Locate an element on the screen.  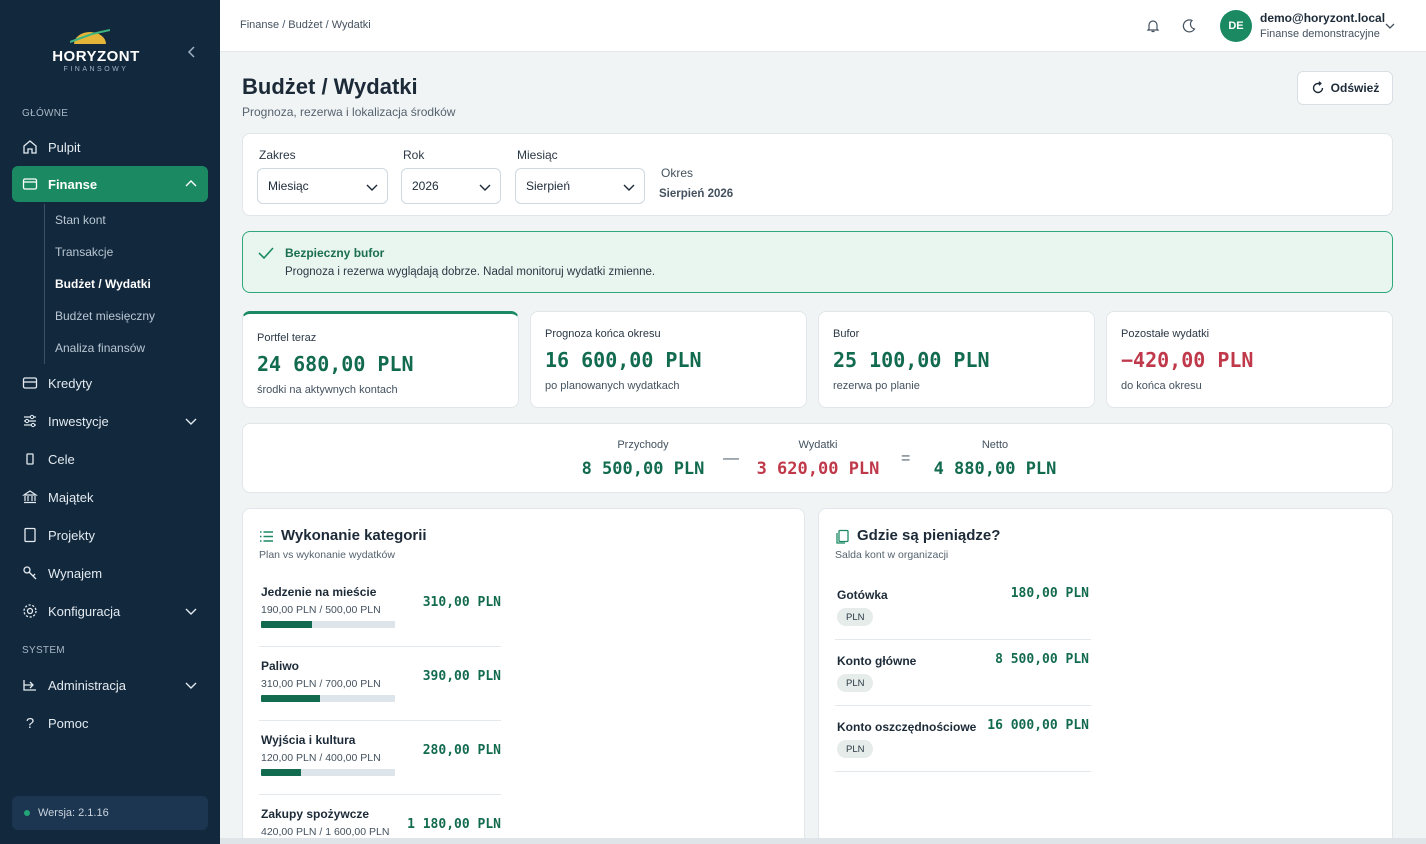
month-label: Miesiąc is located at coordinates (537, 155).